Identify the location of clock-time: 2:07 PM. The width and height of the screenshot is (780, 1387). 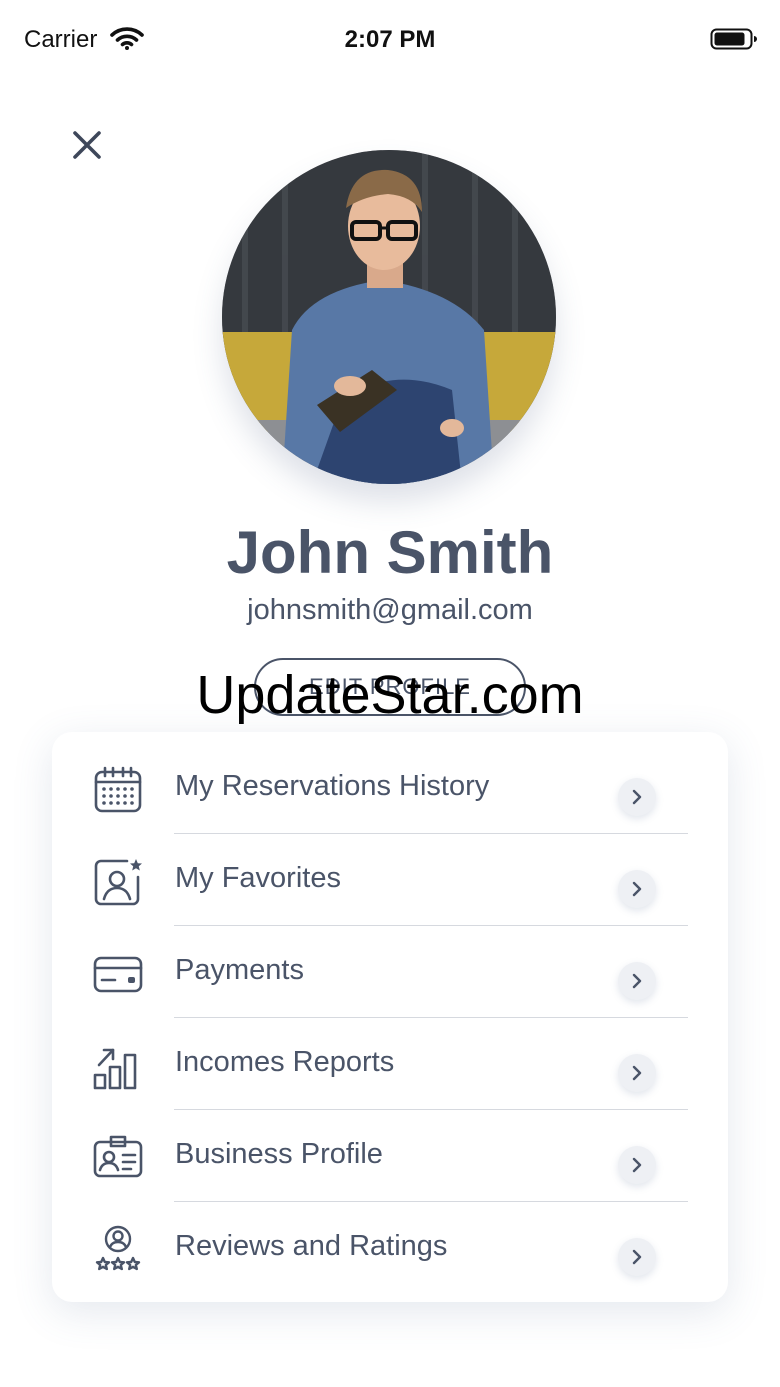
(390, 39).